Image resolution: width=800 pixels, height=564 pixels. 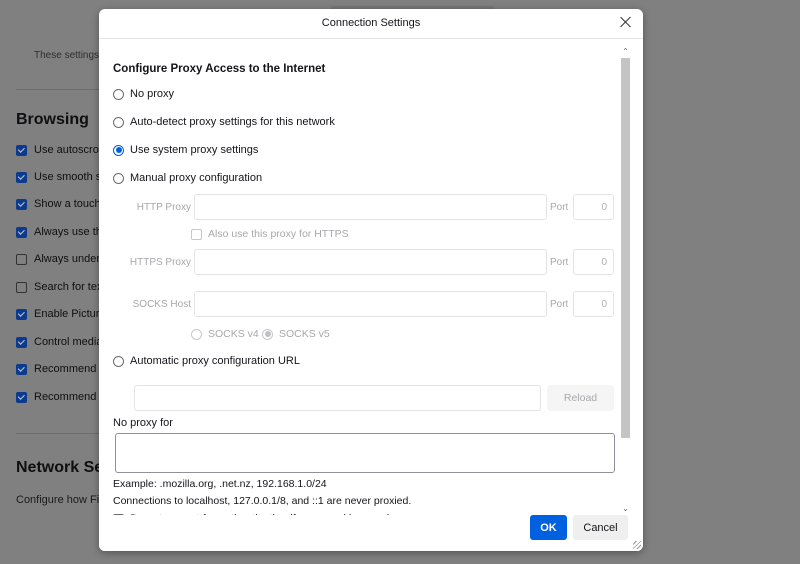 I want to click on radio-socks-v5: SOCKS v5, so click(x=296, y=334).